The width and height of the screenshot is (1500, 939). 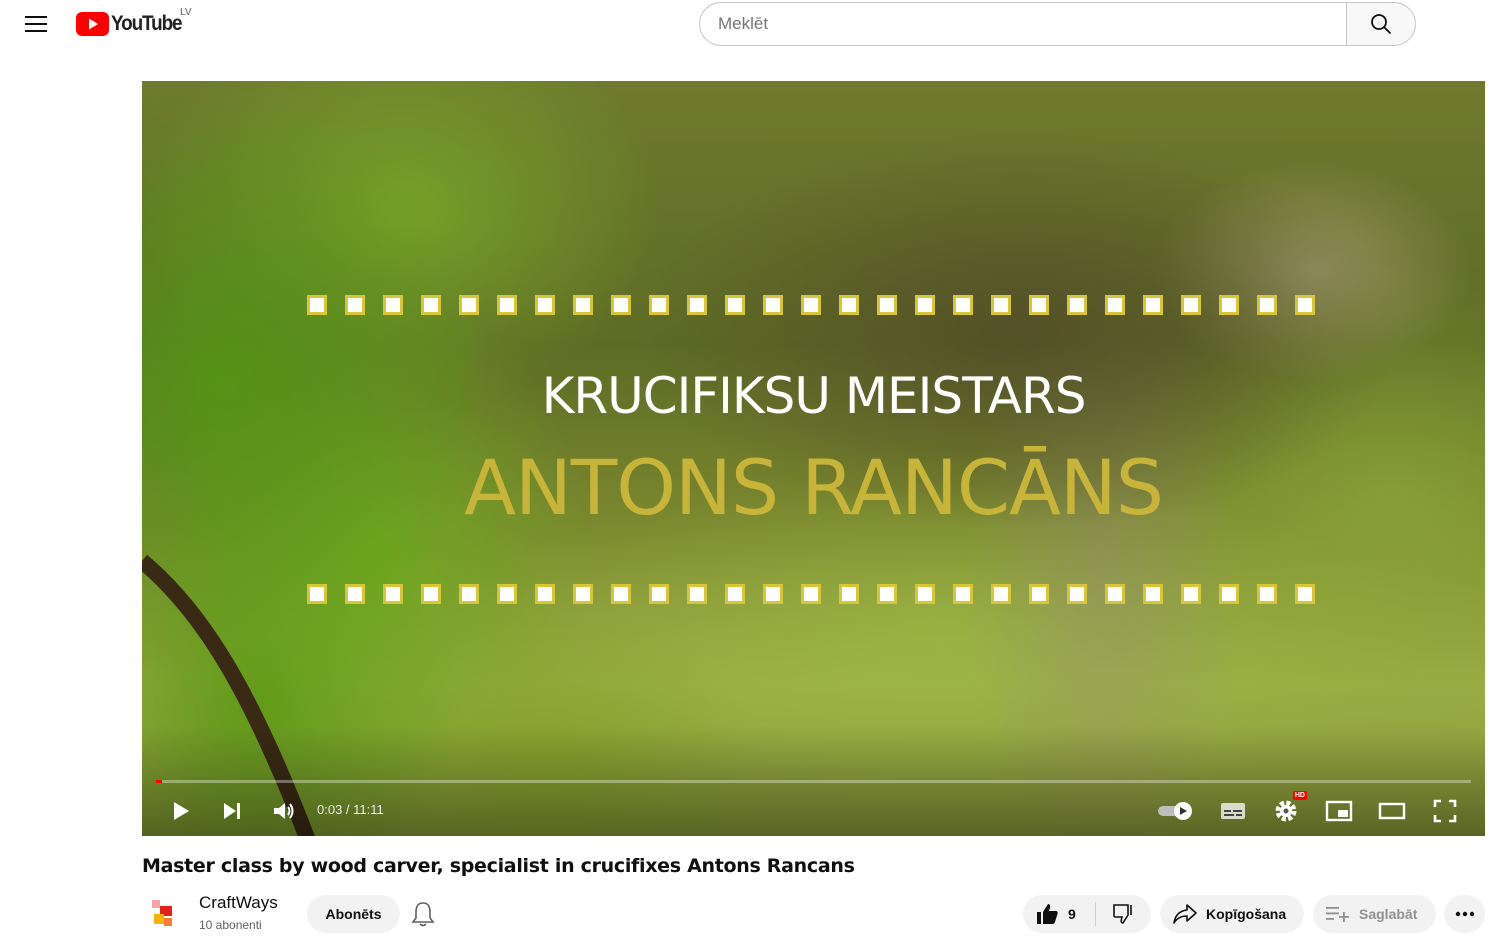 What do you see at coordinates (1246, 914) in the screenshot?
I see `share-label: Kopīgošana` at bounding box center [1246, 914].